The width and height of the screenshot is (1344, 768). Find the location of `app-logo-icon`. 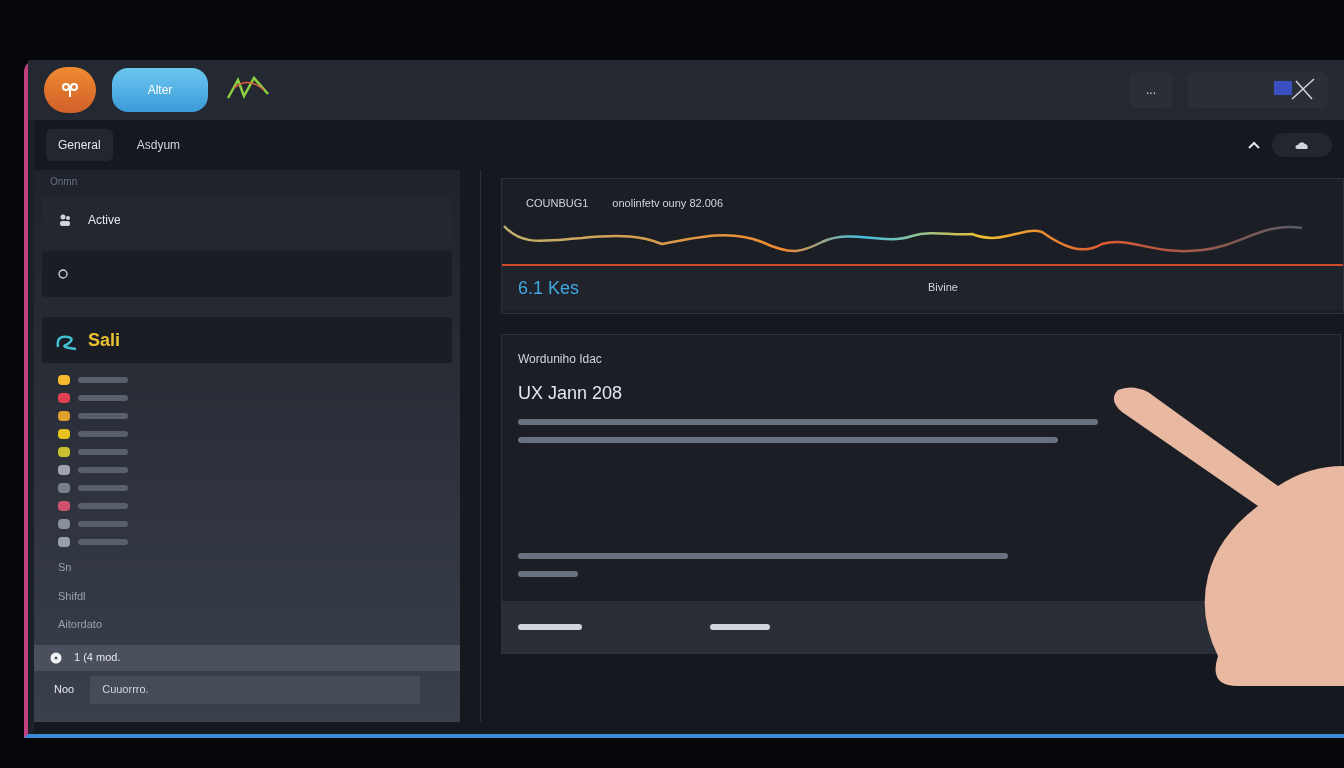

app-logo-icon is located at coordinates (70, 90).